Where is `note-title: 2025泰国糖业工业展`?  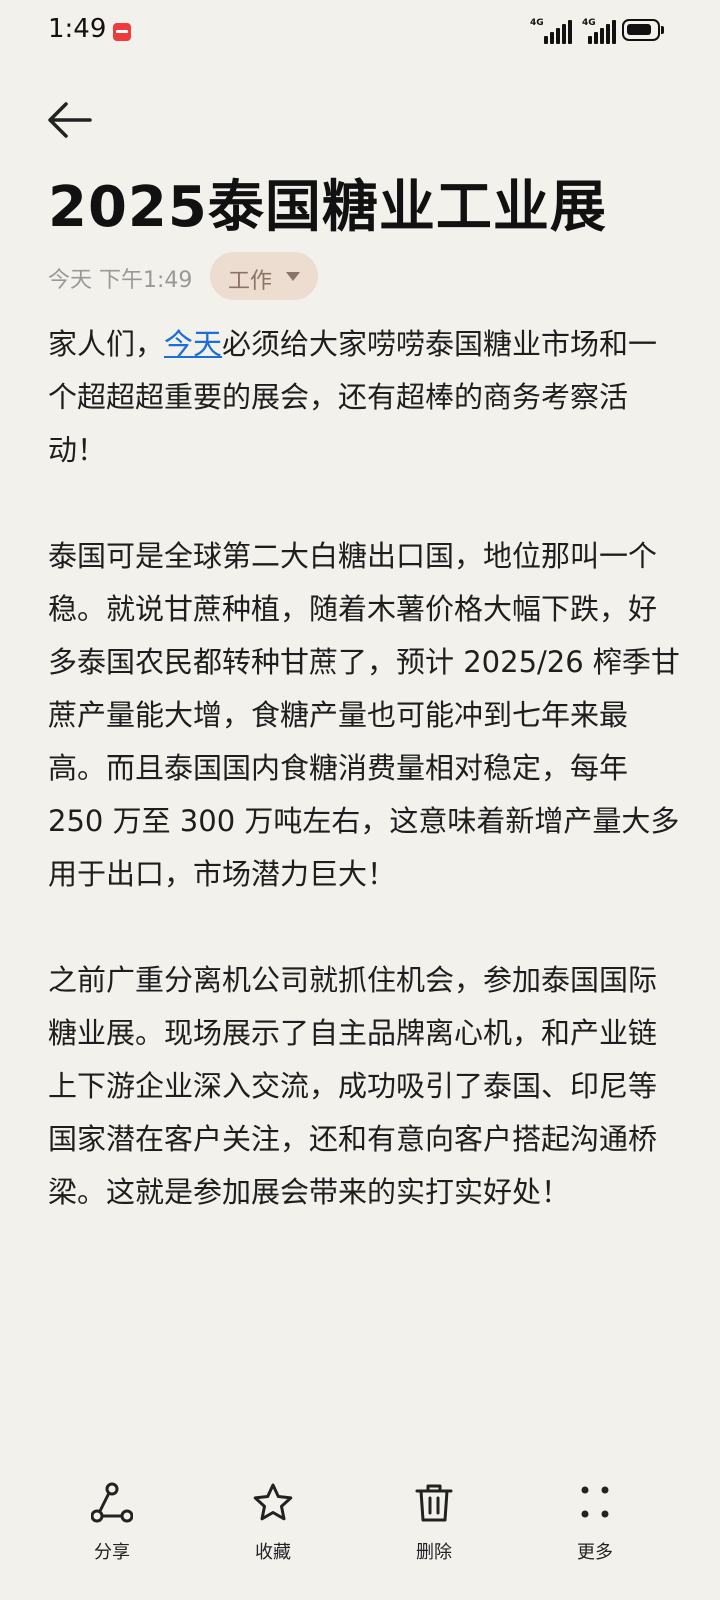 note-title: 2025泰国糖业工业展 is located at coordinates (368, 208).